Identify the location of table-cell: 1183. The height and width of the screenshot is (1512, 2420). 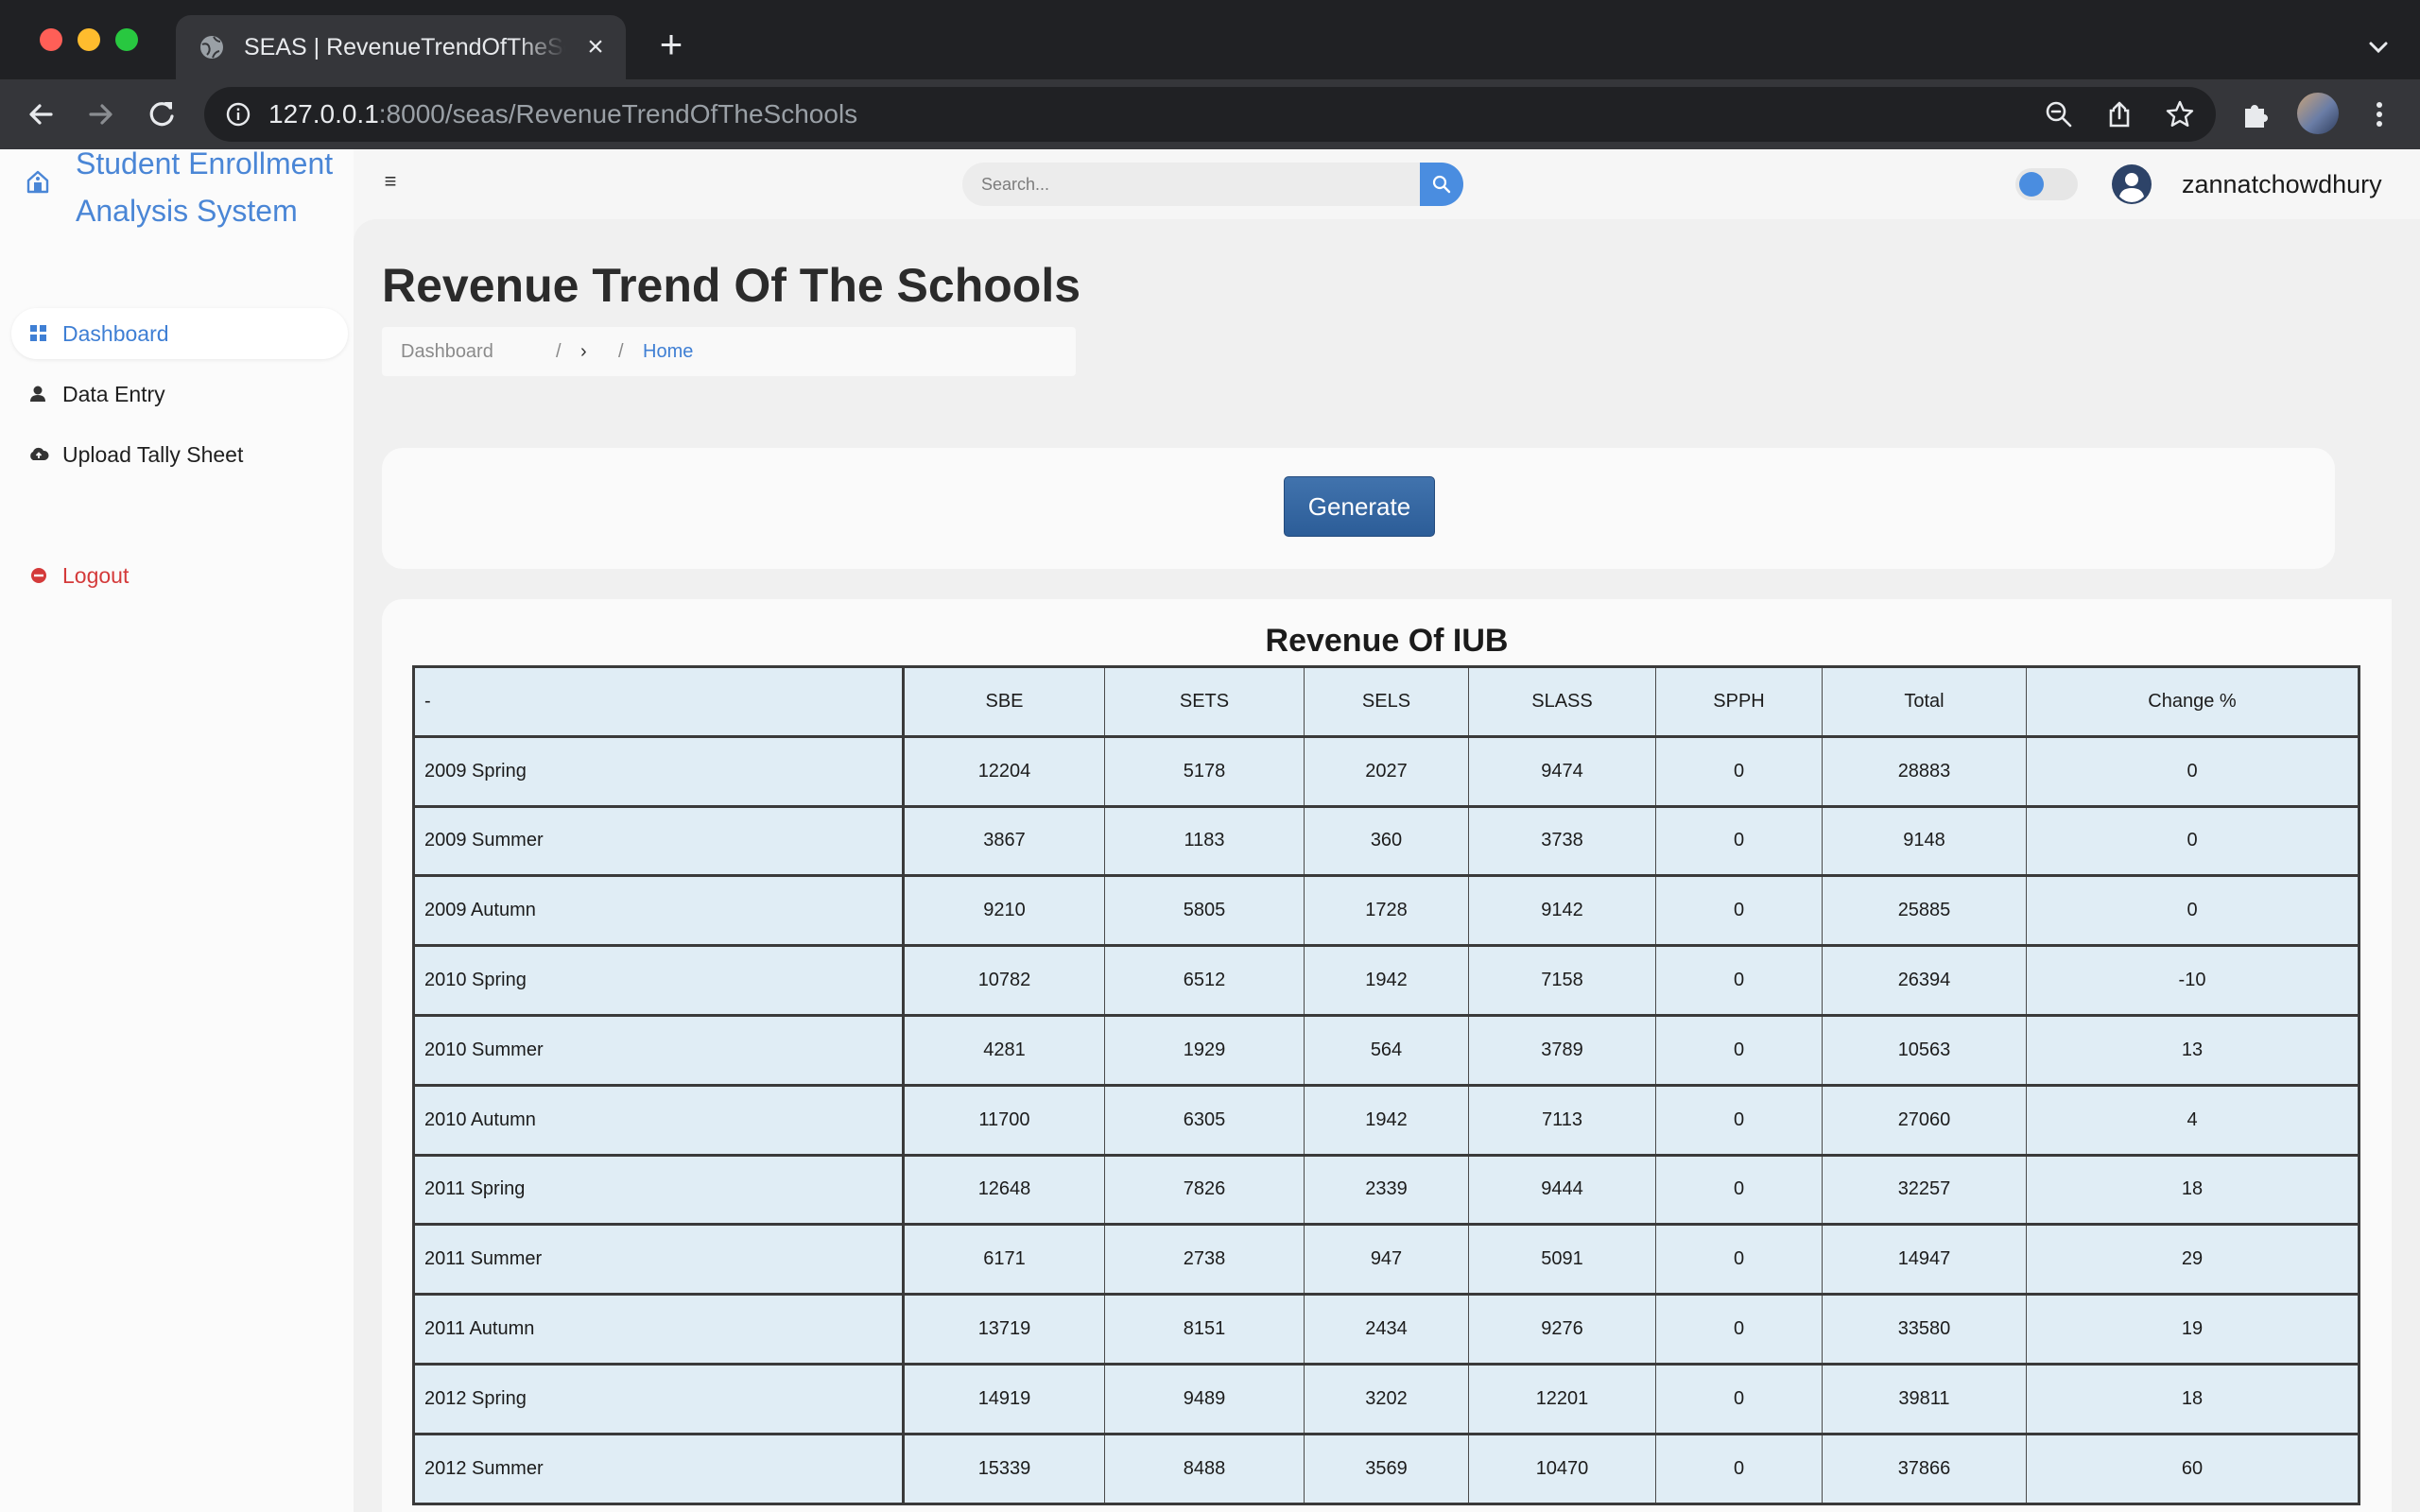
(1204, 840).